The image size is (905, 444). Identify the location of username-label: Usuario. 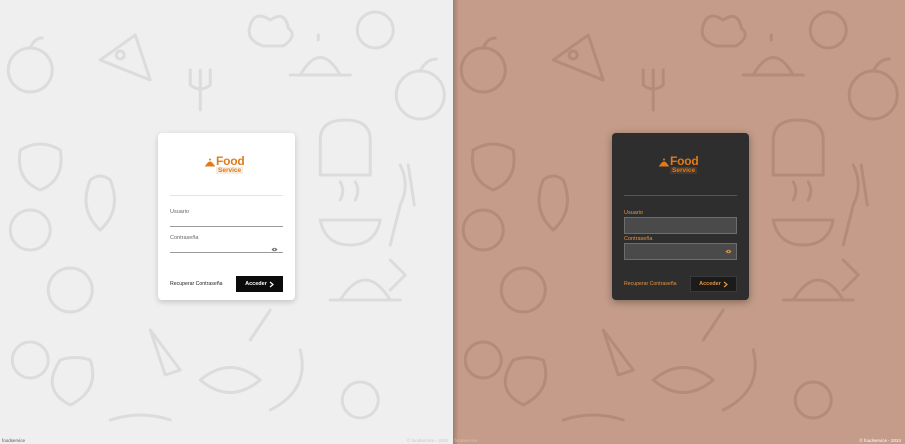
(633, 213).